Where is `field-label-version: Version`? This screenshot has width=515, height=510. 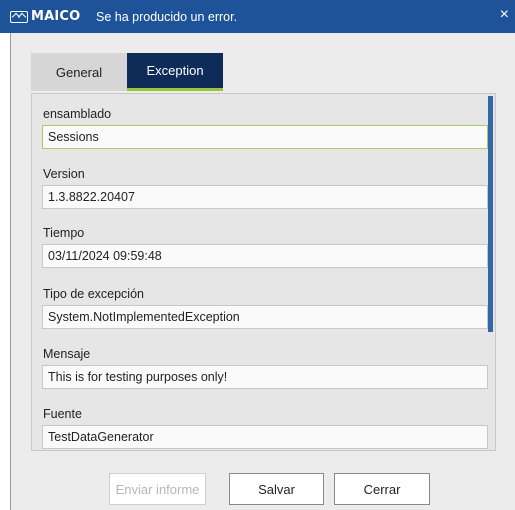
field-label-version: Version is located at coordinates (64, 174).